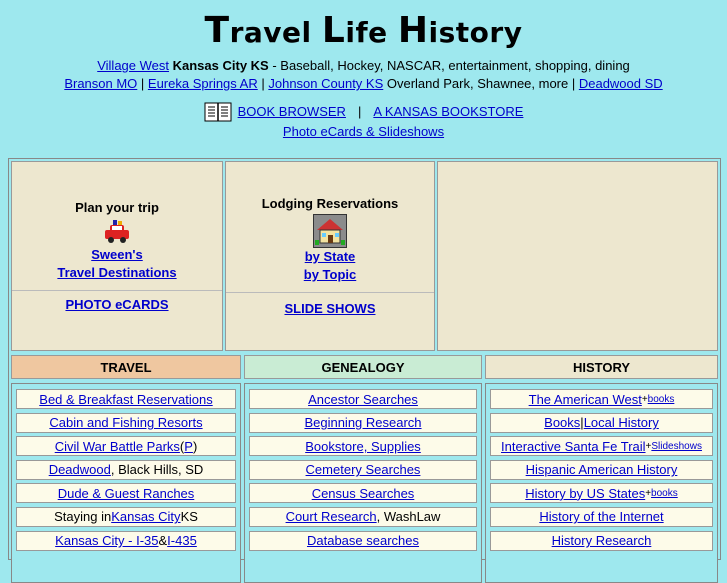 Image resolution: width=727 pixels, height=583 pixels. I want to click on photo-ecards-slideshows-link: Photo eCards & Slideshows, so click(363, 131).